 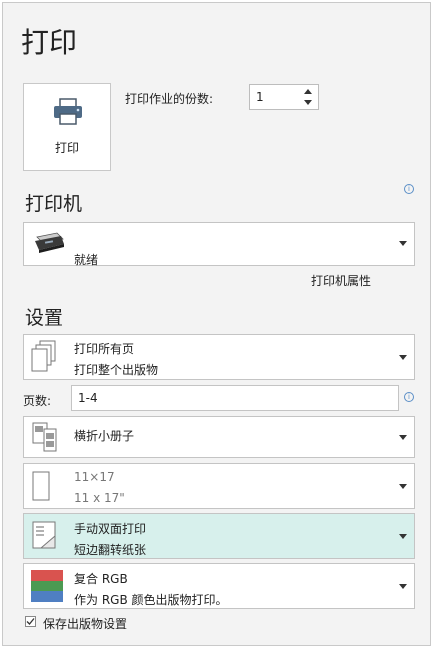 What do you see at coordinates (219, 357) in the screenshot?
I see `print-range-dropdown: 打印所有页 打印整个出版物` at bounding box center [219, 357].